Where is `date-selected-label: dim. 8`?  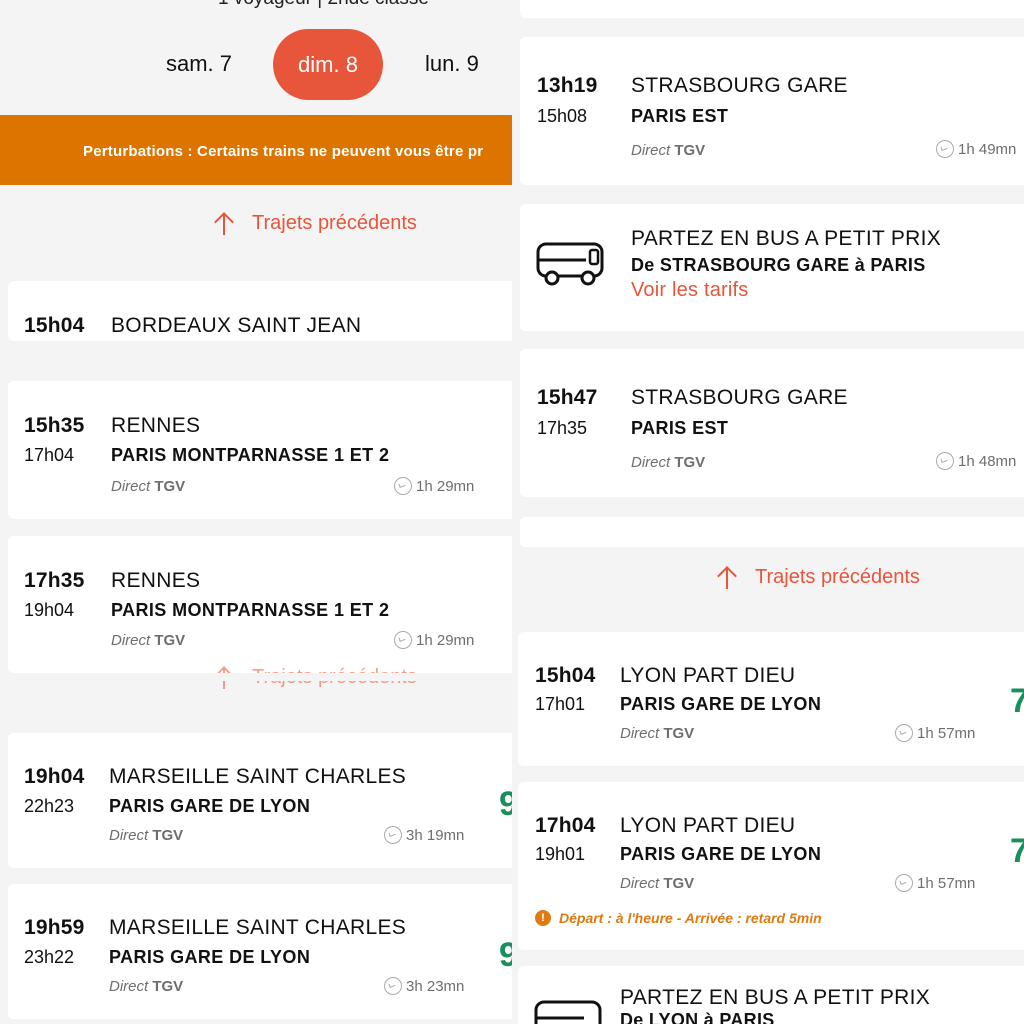 date-selected-label: dim. 8 is located at coordinates (328, 64).